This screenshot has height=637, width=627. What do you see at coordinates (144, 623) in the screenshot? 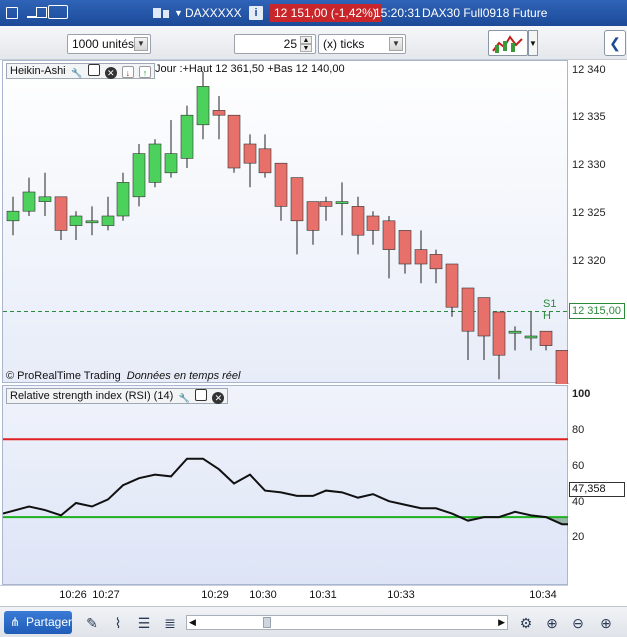
I see `list-icon: ☰` at bounding box center [144, 623].